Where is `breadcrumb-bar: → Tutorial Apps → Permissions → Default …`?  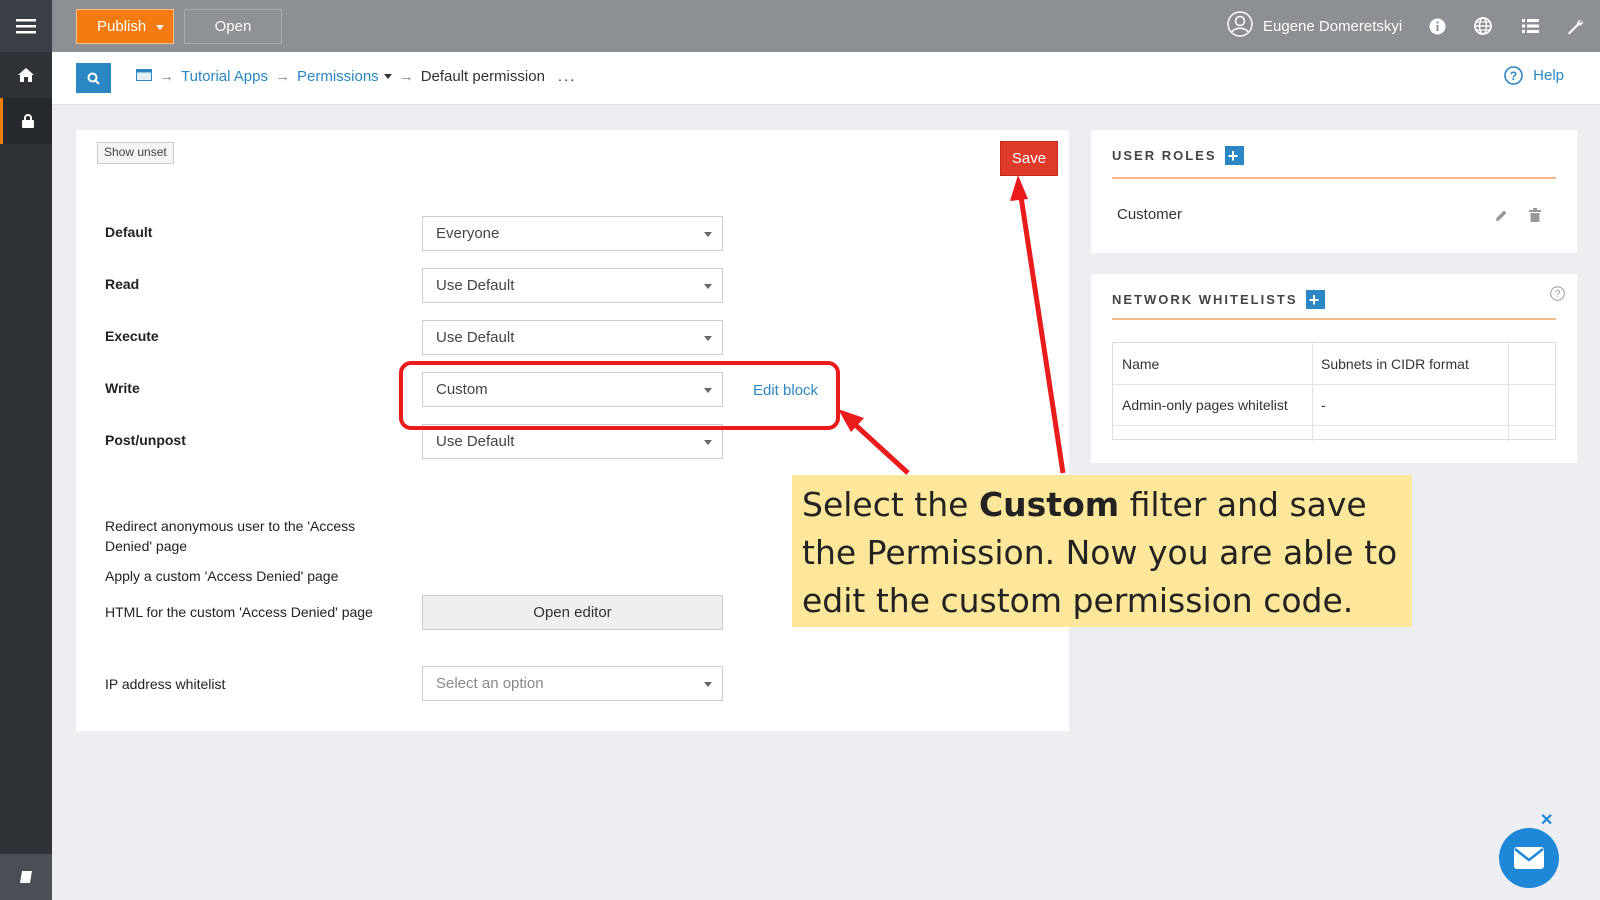 breadcrumb-bar: → Tutorial Apps → Permissions → Default … is located at coordinates (826, 78).